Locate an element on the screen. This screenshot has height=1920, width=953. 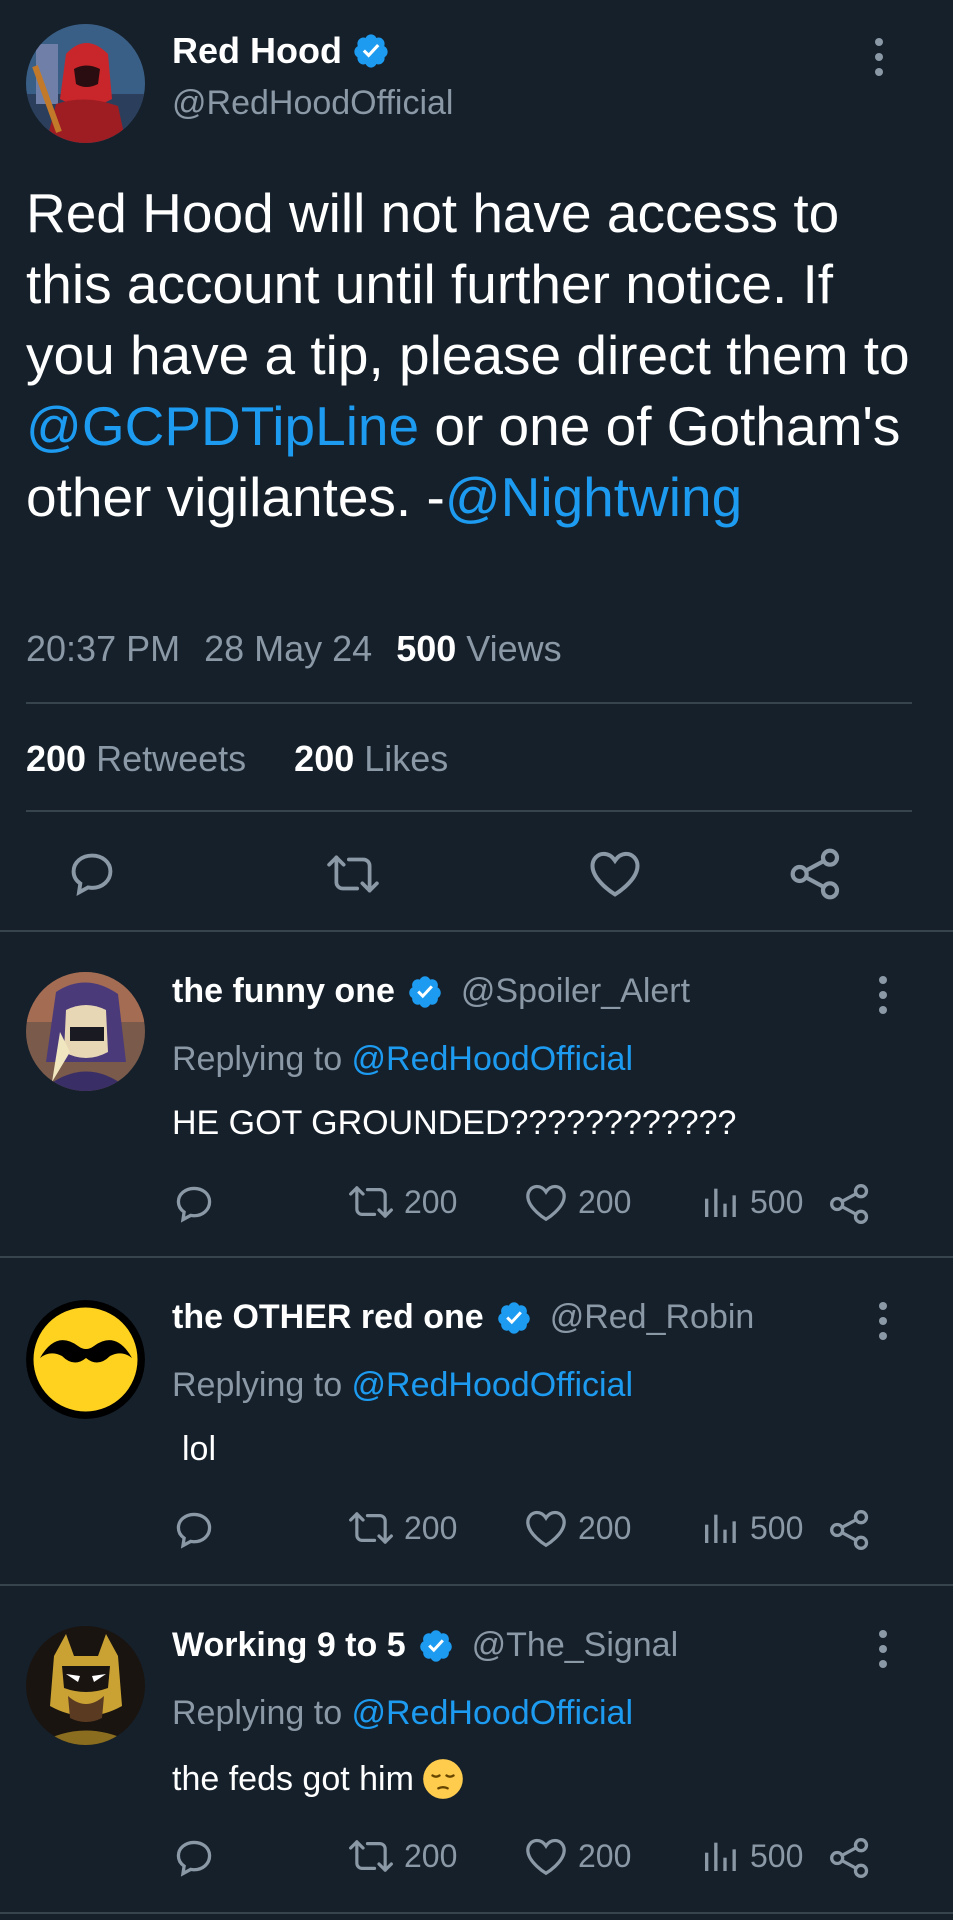
reply-header: the OTHER red one @Red_Robin is located at coordinates (463, 1317).